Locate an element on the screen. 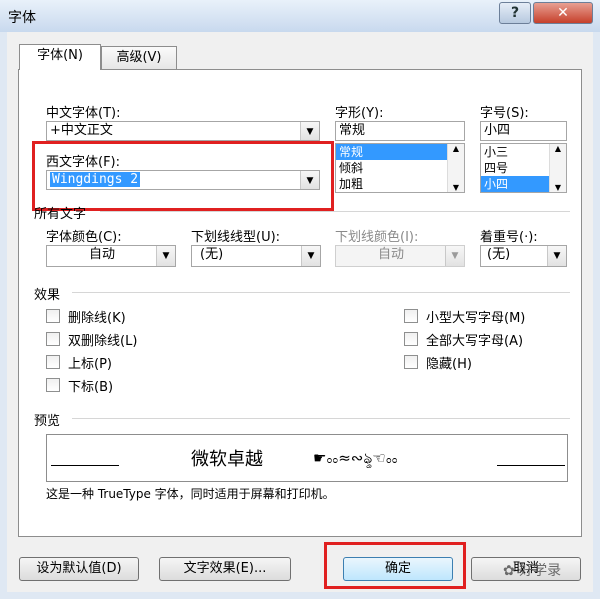  preview-symbol-text: ☛ೲ≈∾ৡ☜ೲ is located at coordinates (355, 458).